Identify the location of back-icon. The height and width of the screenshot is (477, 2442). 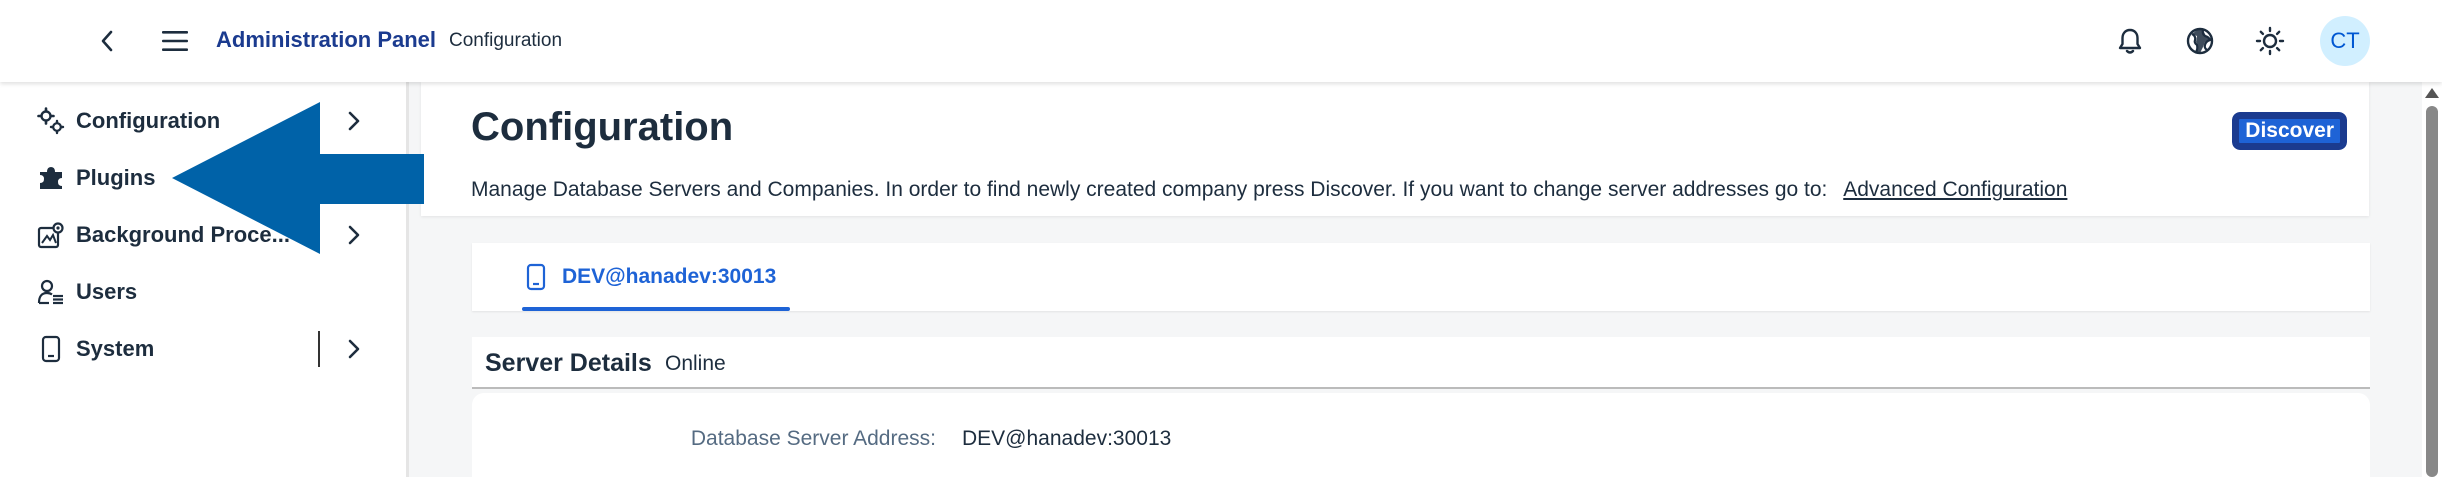
(107, 41).